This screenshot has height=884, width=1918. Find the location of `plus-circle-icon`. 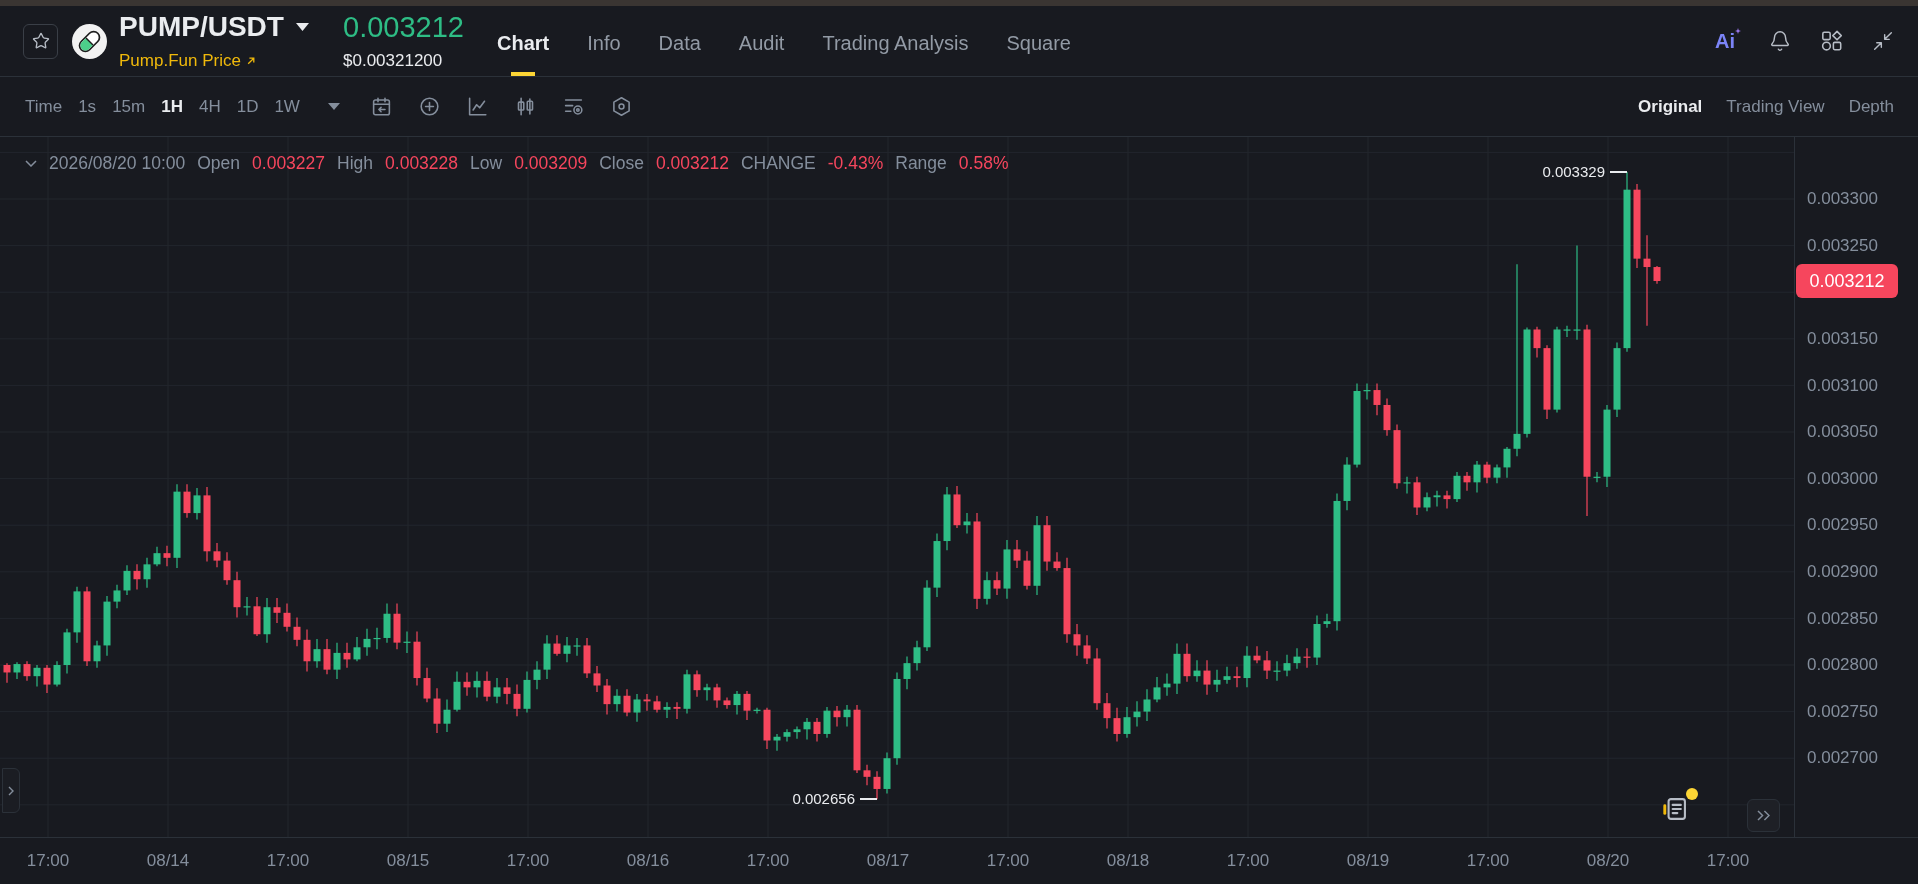

plus-circle-icon is located at coordinates (429, 106).